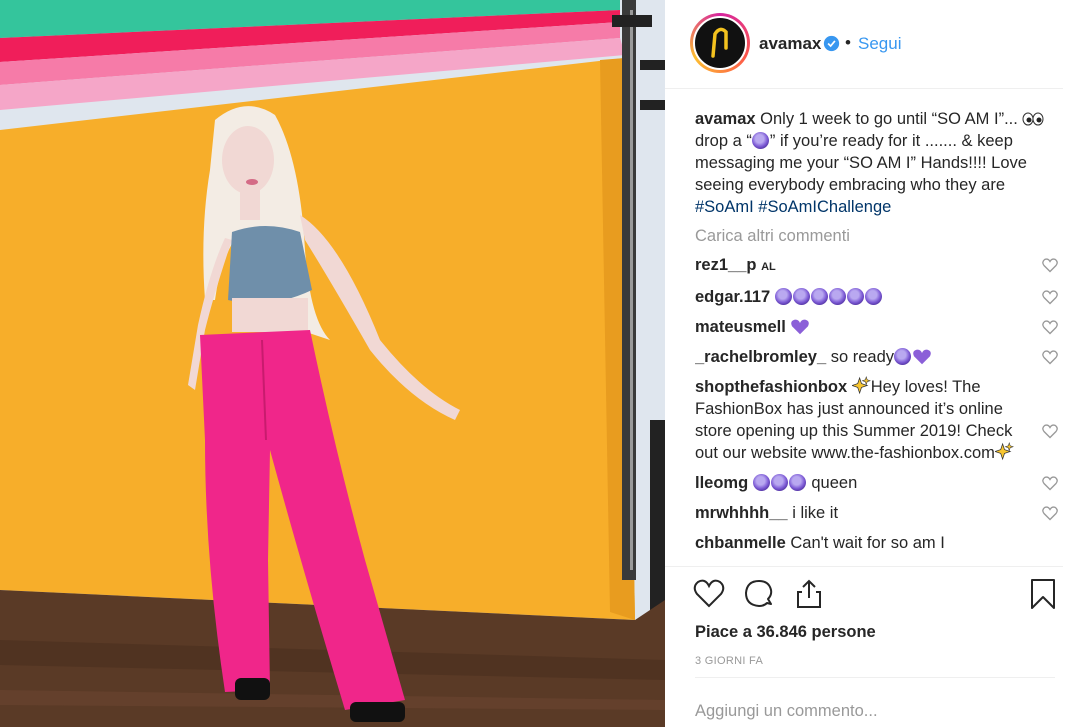 The width and height of the screenshot is (1065, 727). What do you see at coordinates (879, 327) in the screenshot?
I see `comment-item: mateusmell` at bounding box center [879, 327].